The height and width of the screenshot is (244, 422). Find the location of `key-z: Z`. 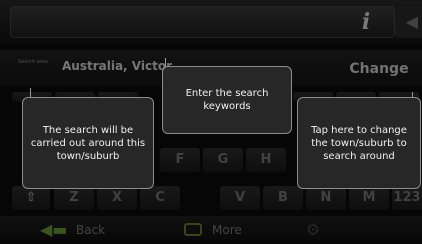

key-z: Z is located at coordinates (74, 198).